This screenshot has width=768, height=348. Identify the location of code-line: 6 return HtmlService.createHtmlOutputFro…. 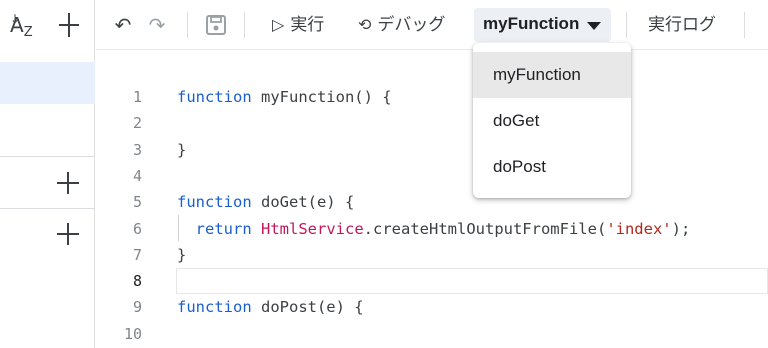
(432, 229).